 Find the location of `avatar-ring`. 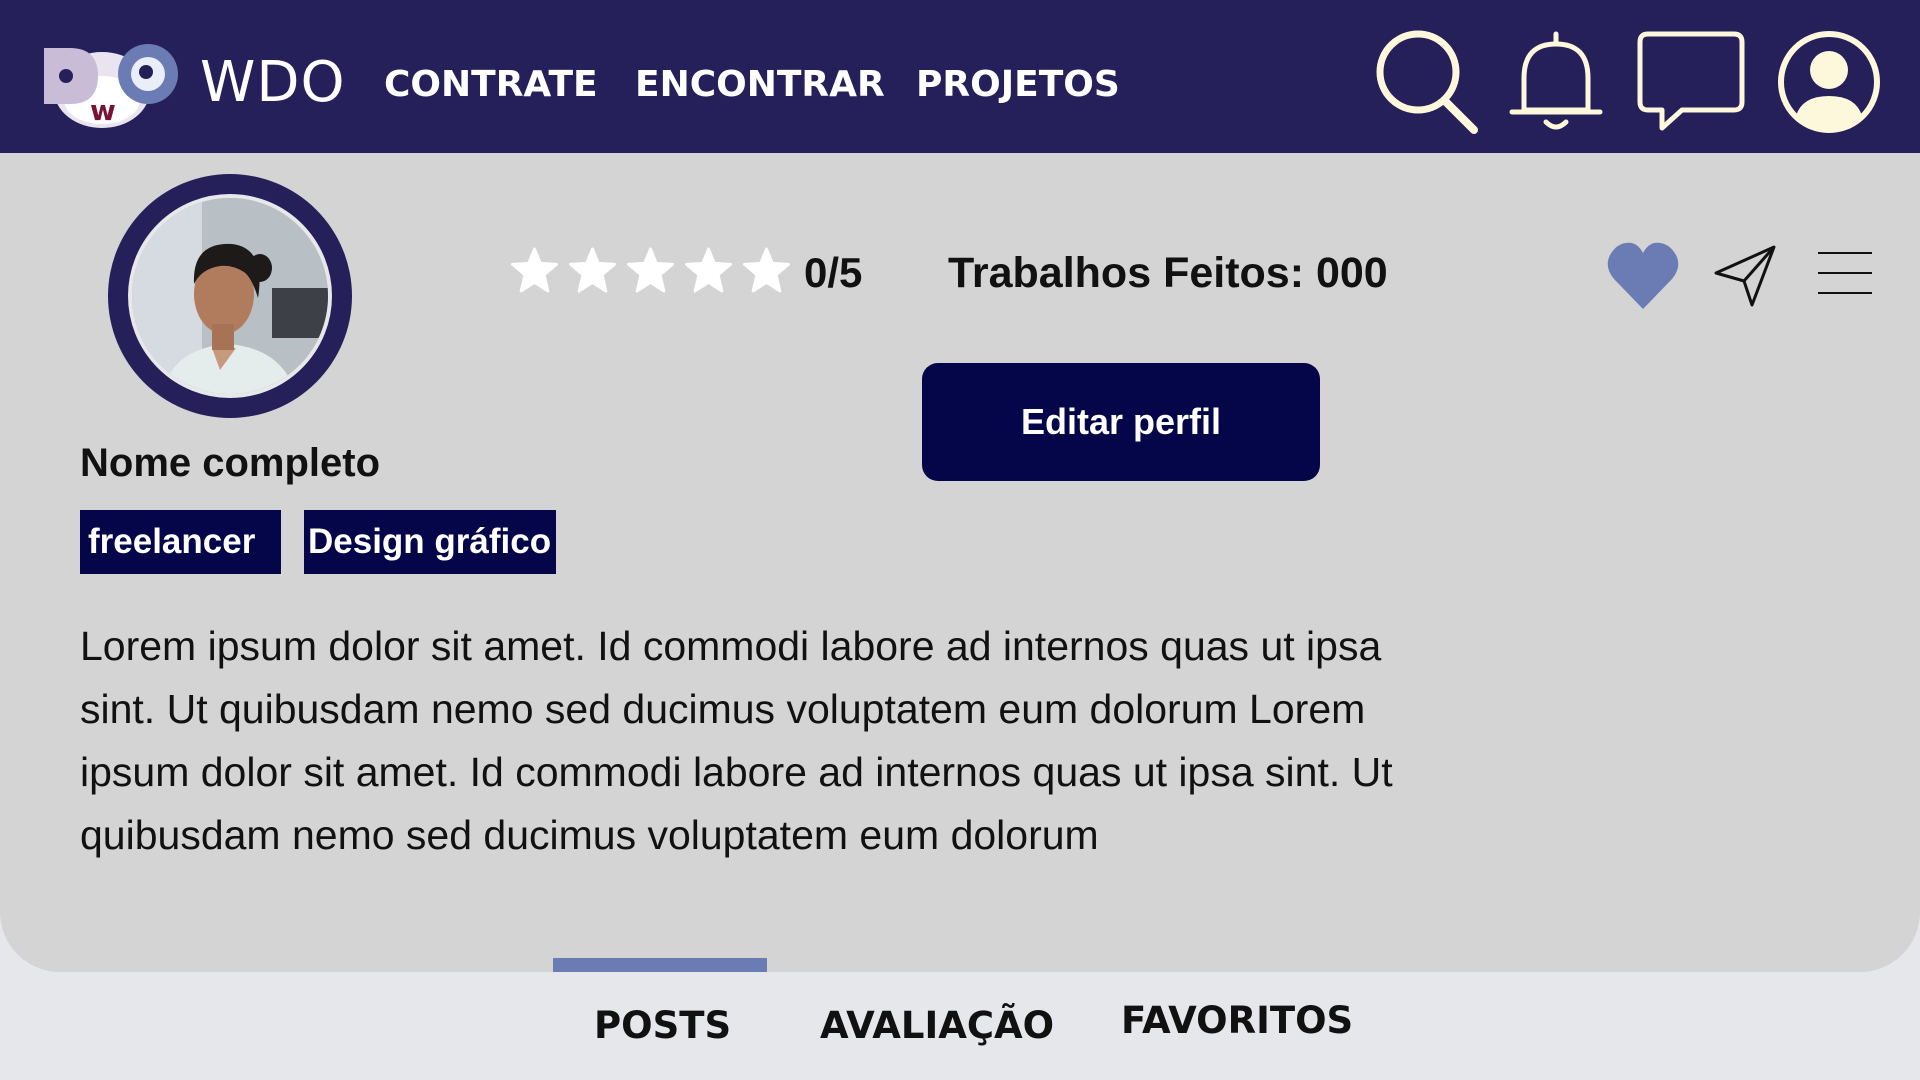

avatar-ring is located at coordinates (230, 296).